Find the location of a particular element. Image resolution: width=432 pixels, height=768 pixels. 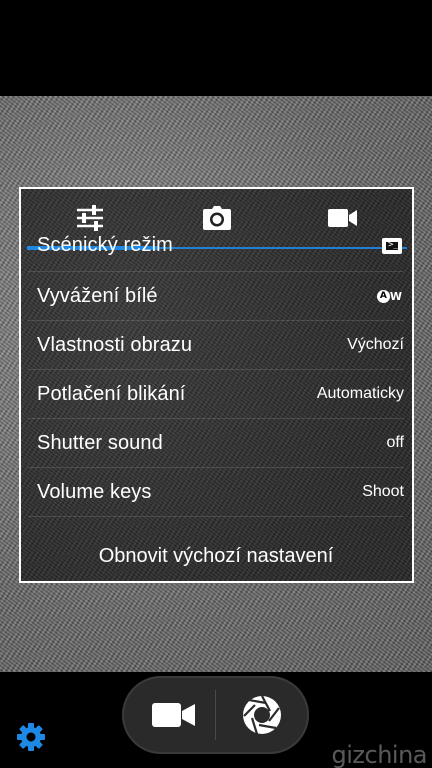

record-video-button is located at coordinates (174, 715).